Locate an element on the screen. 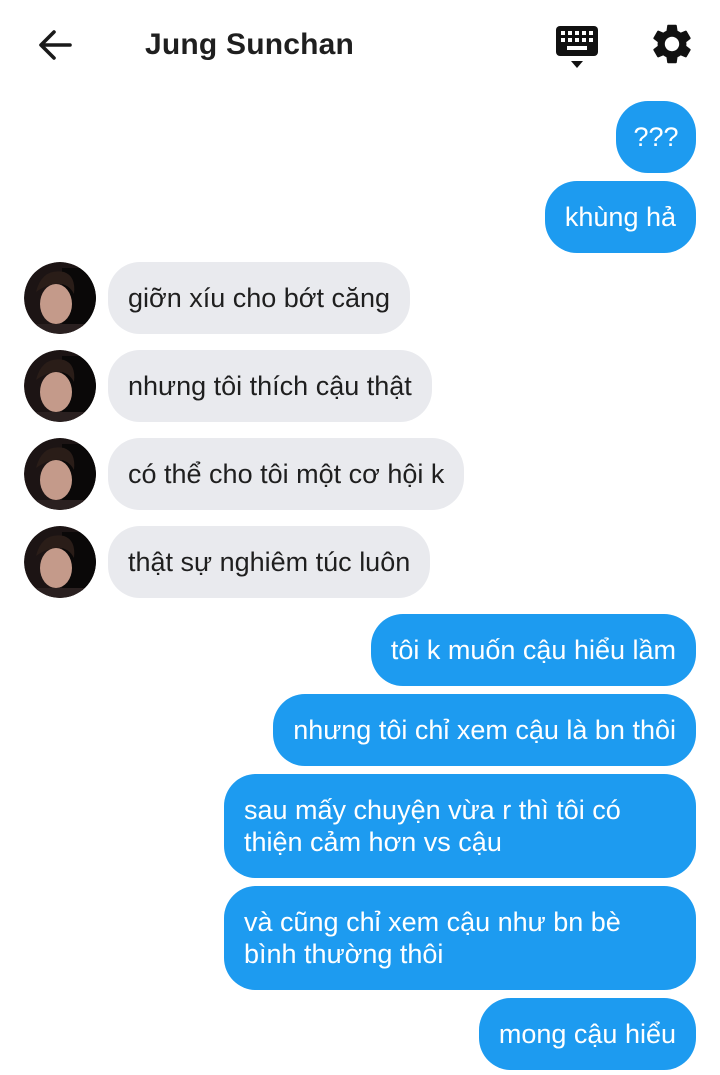 Image resolution: width=720 pixels, height=1075 pixels. keyboard-icon is located at coordinates (577, 47).